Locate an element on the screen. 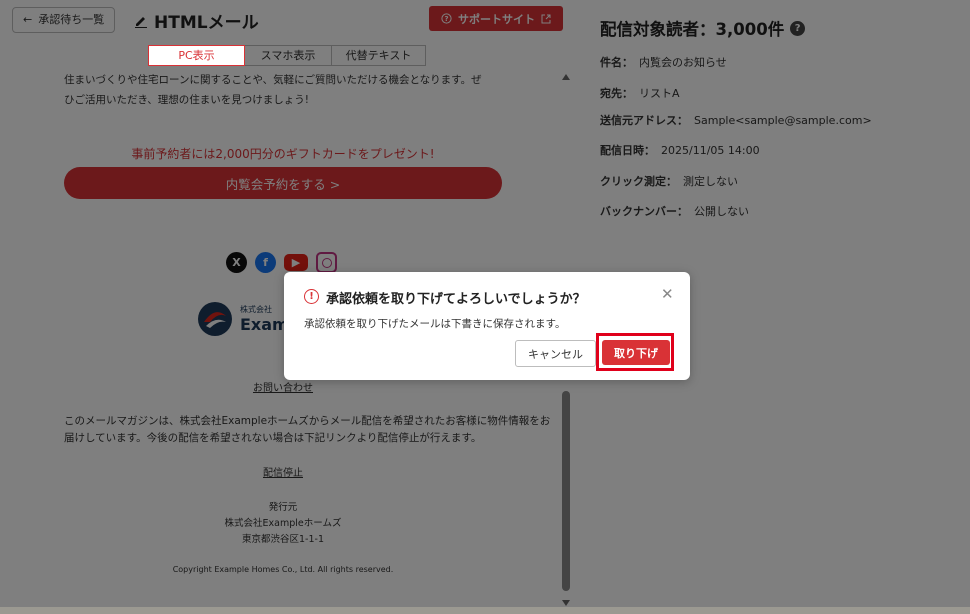 Image resolution: width=970 pixels, height=614 pixels. cancel-button: キャンセル is located at coordinates (555, 353).